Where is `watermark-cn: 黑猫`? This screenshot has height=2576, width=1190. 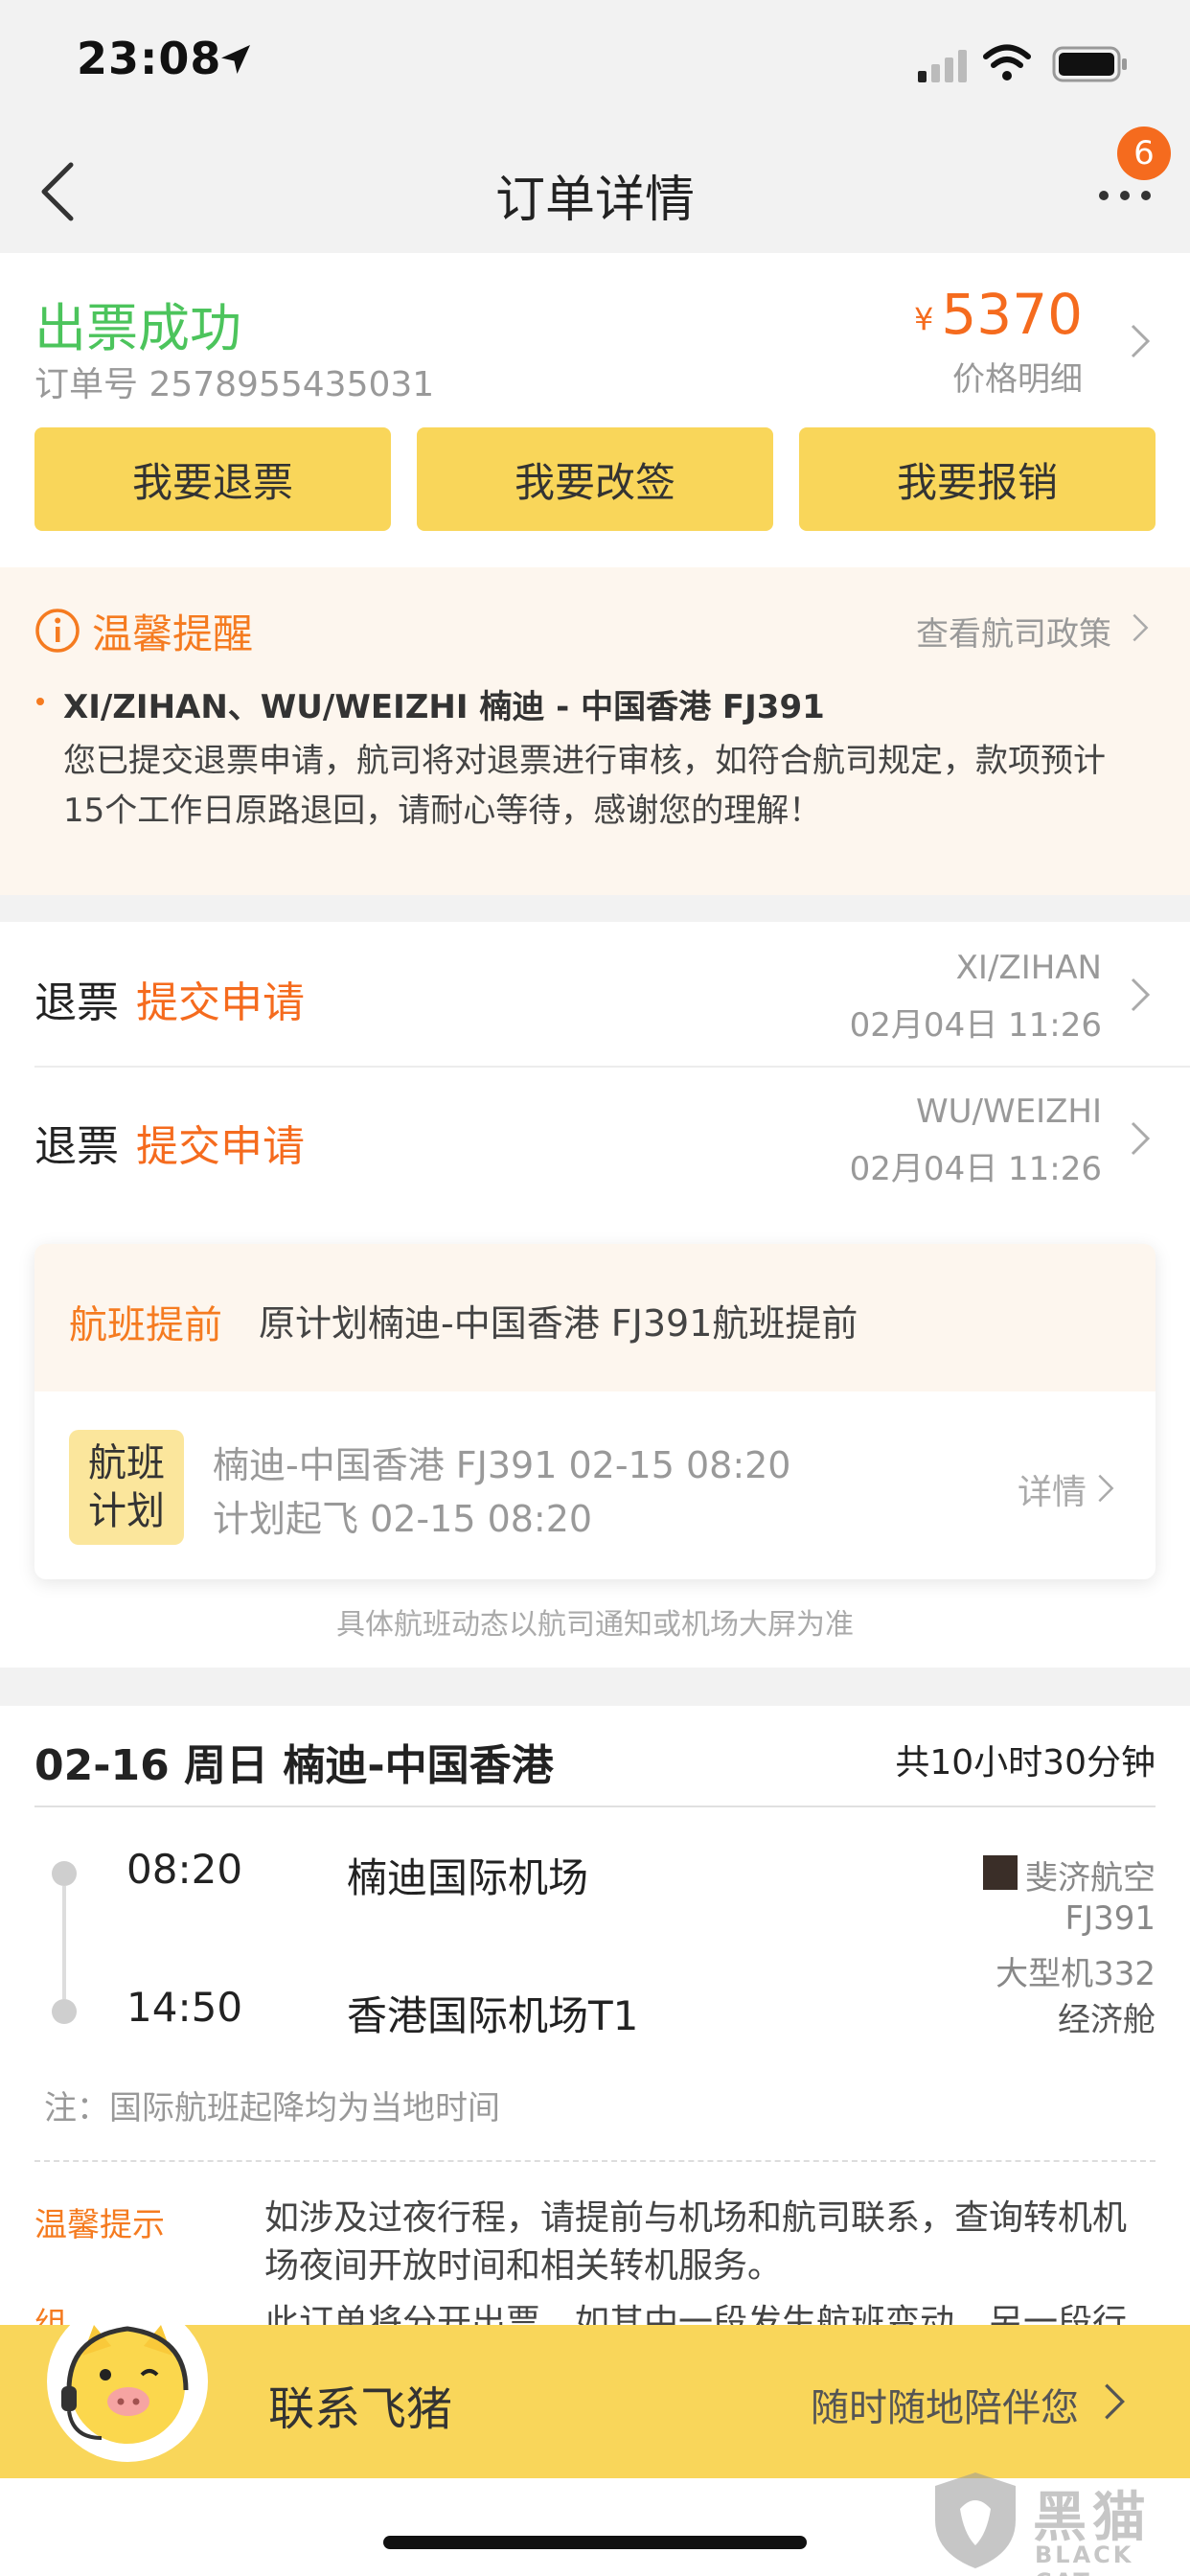 watermark-cn: 黑猫 is located at coordinates (1093, 2518).